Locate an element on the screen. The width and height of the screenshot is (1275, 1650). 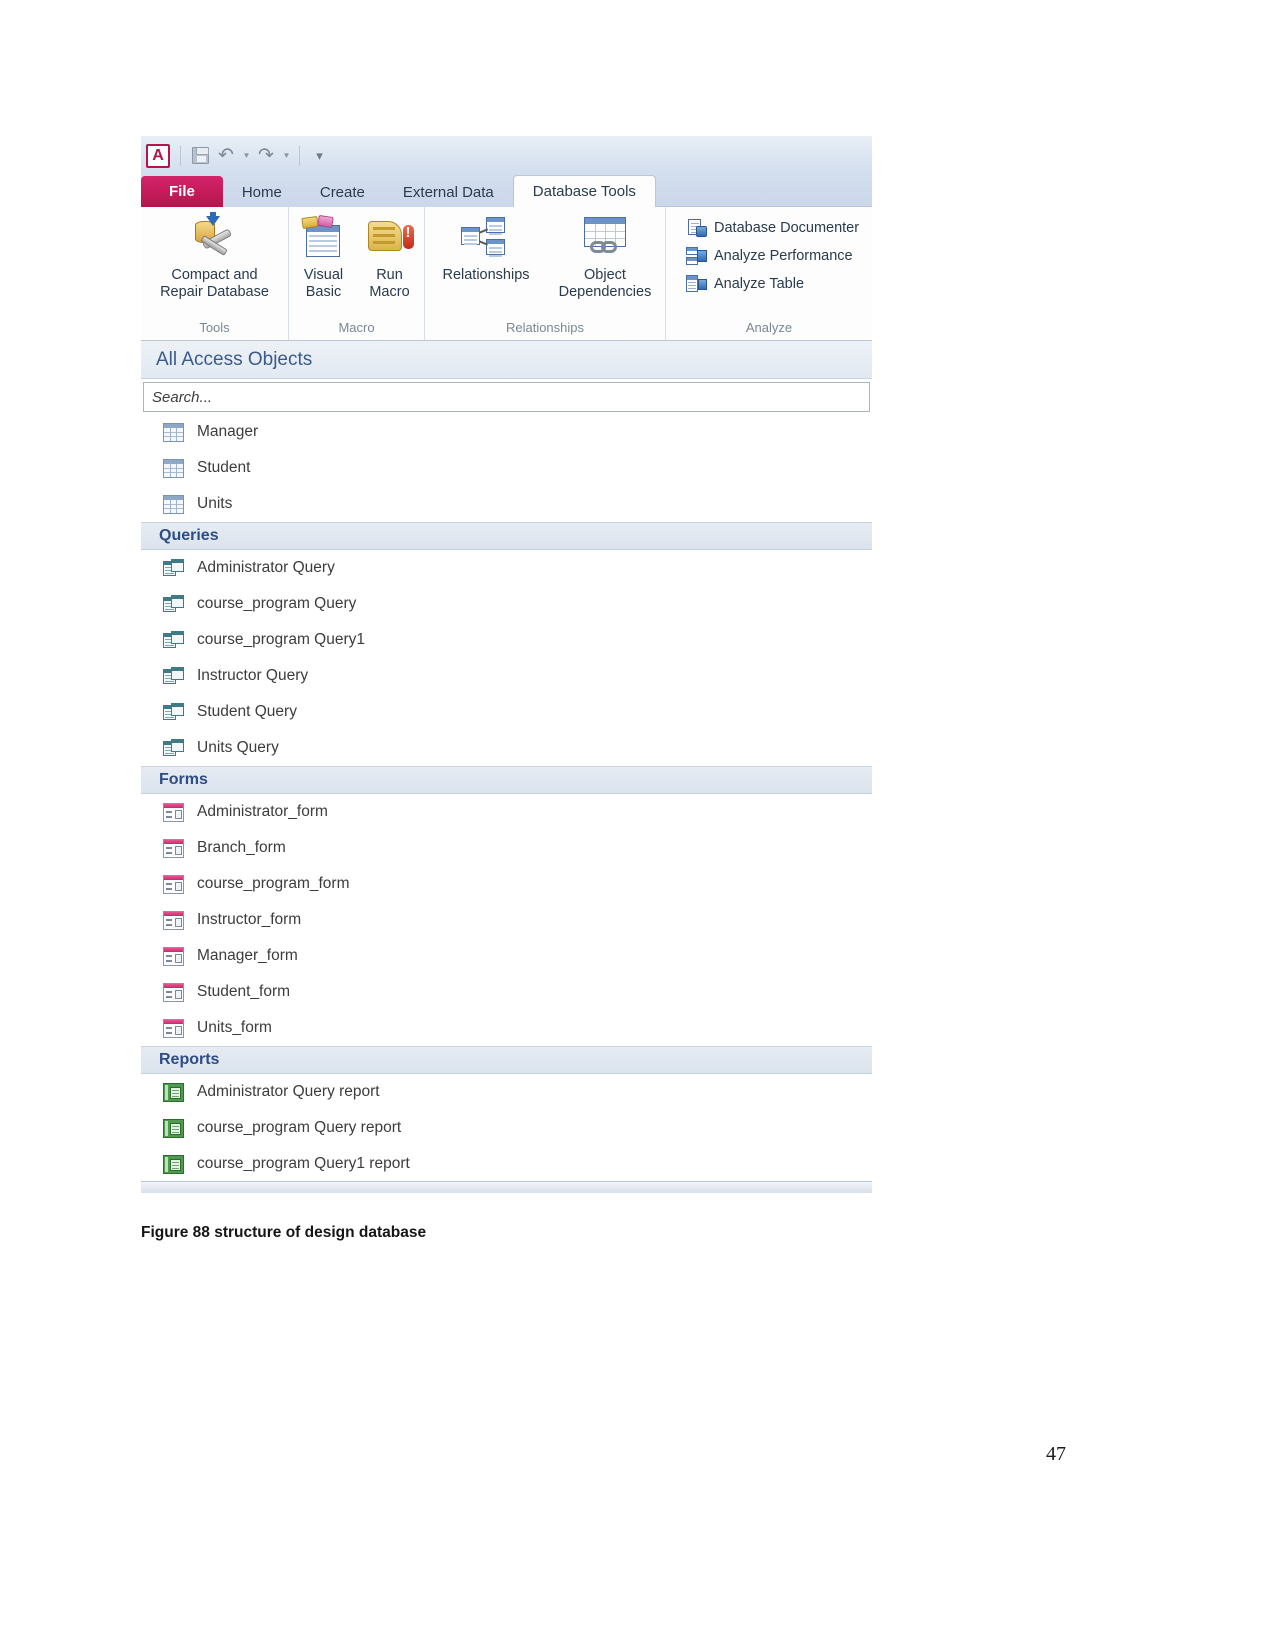
group-header-label: Reports is located at coordinates (189, 1059).